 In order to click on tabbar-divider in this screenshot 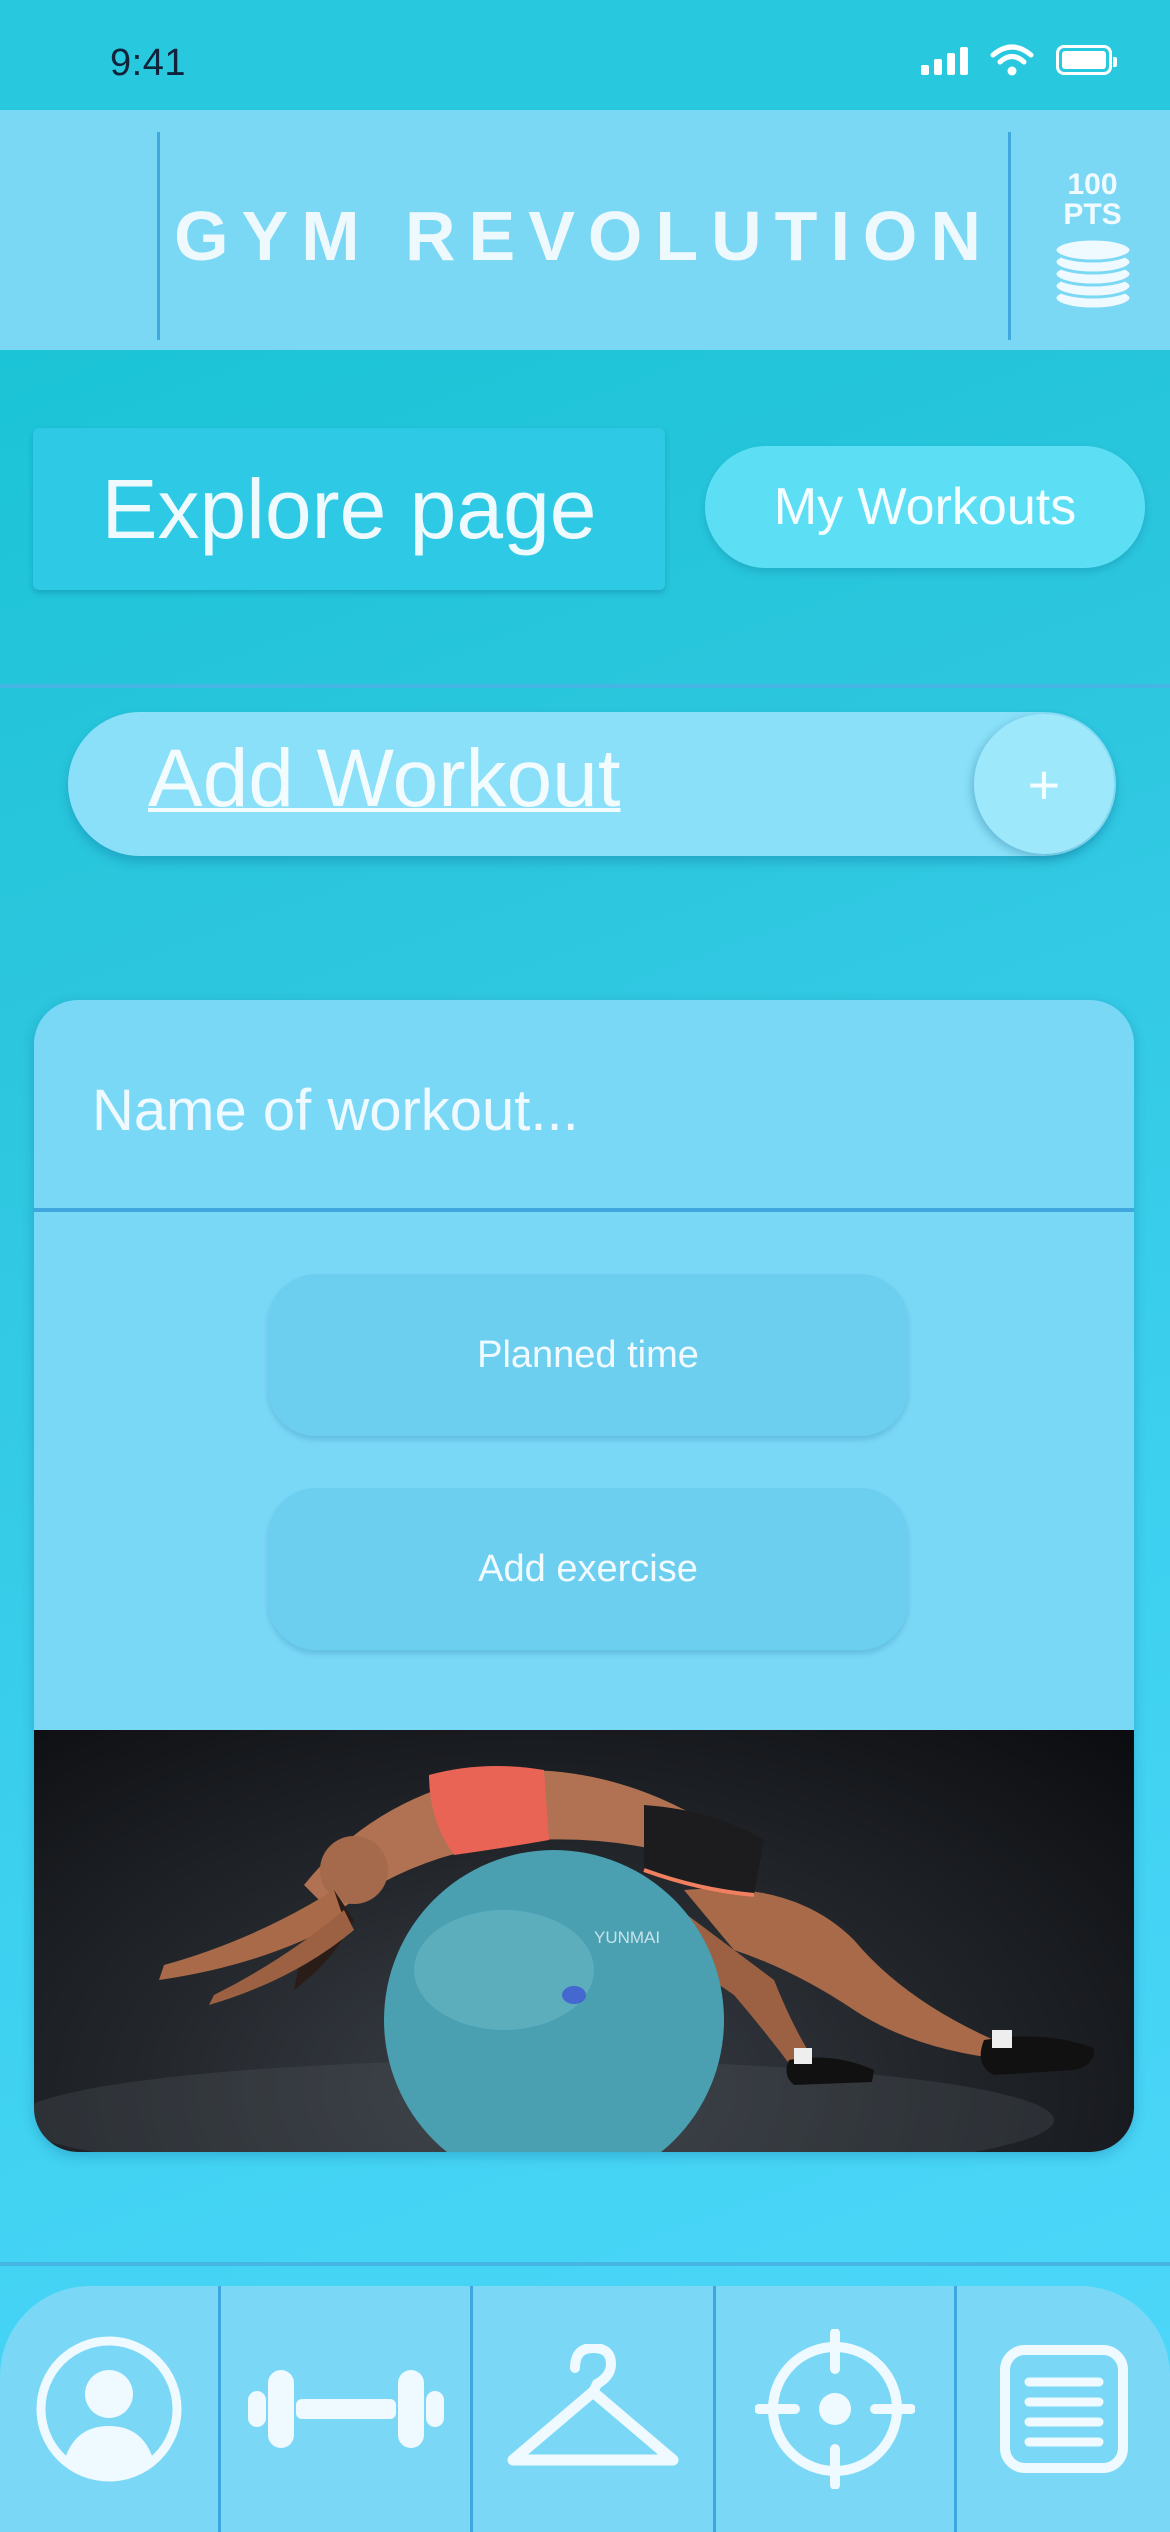, I will do `click(585, 2264)`.